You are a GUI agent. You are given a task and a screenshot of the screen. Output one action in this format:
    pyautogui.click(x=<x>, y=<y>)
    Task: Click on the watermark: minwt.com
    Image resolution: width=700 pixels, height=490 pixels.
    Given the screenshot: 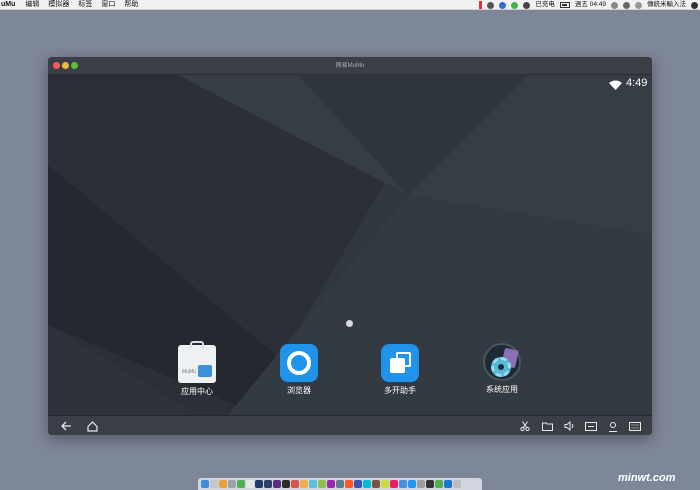 What is the action you would take?
    pyautogui.click(x=647, y=478)
    